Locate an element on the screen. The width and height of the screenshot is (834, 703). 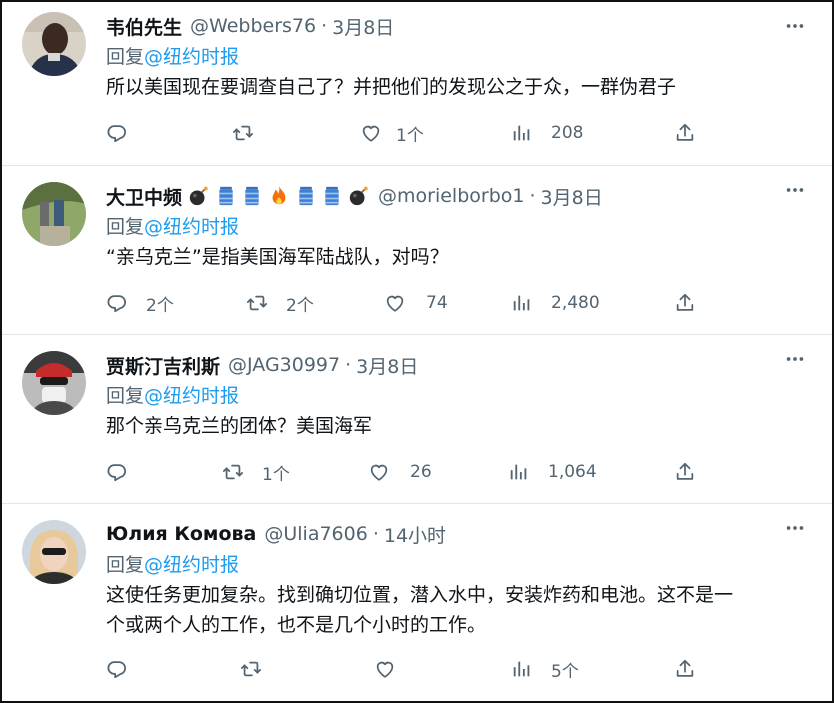
fire-icon is located at coordinates (279, 196).